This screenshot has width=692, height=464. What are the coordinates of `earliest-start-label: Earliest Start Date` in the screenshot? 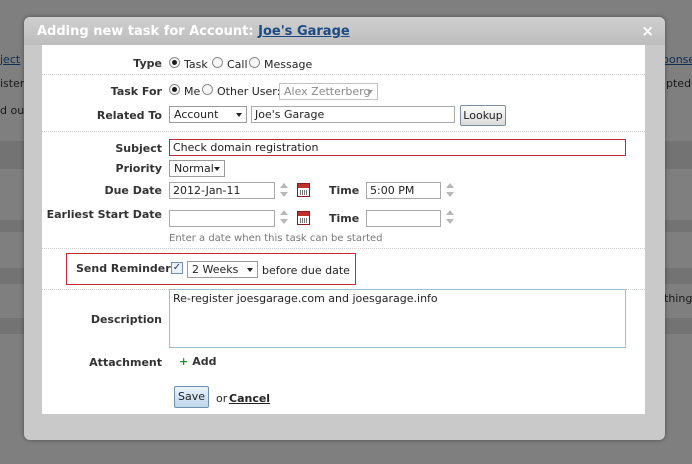 It's located at (104, 214).